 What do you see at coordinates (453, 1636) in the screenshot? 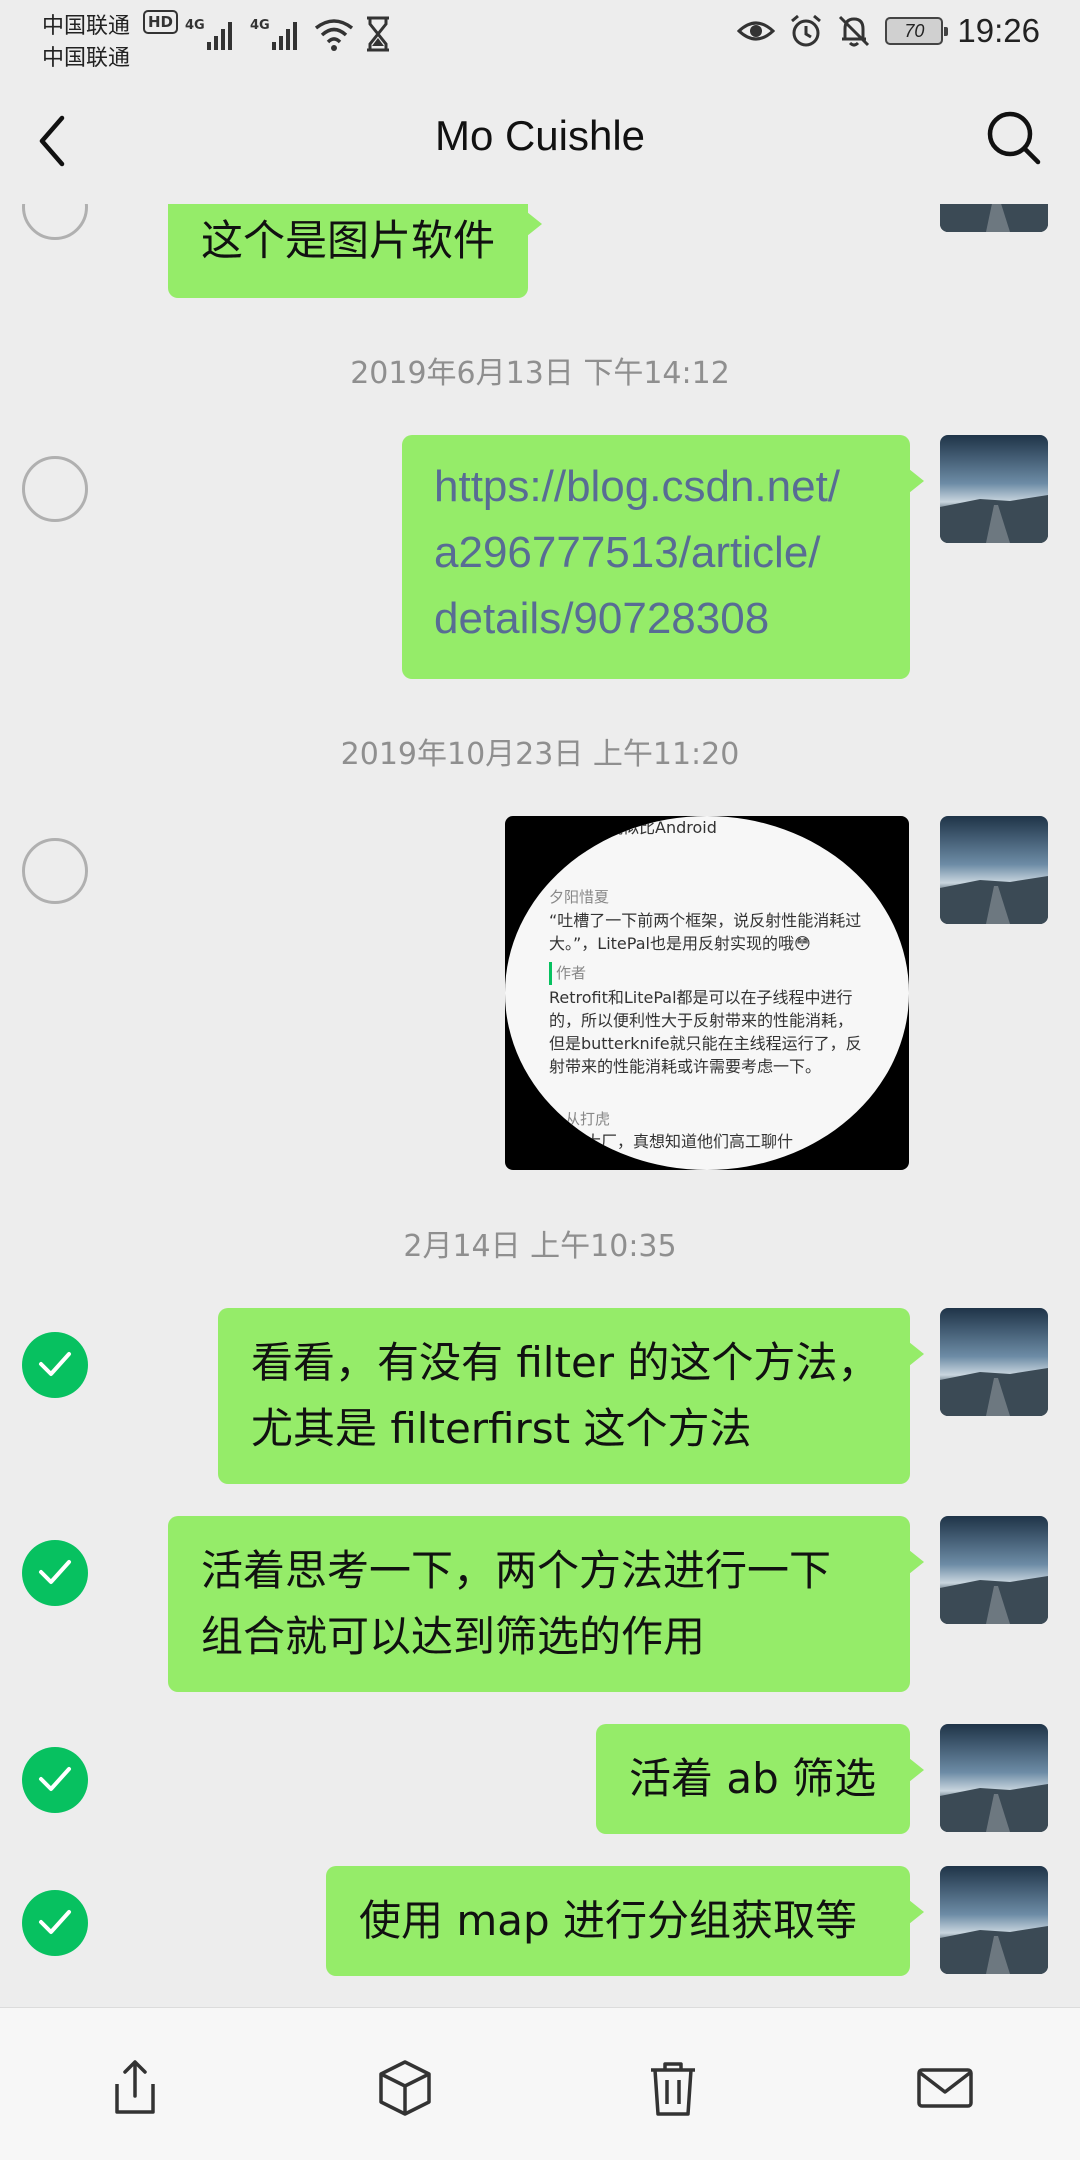
I see `message-text: 组合就可以达到筛选的作用` at bounding box center [453, 1636].